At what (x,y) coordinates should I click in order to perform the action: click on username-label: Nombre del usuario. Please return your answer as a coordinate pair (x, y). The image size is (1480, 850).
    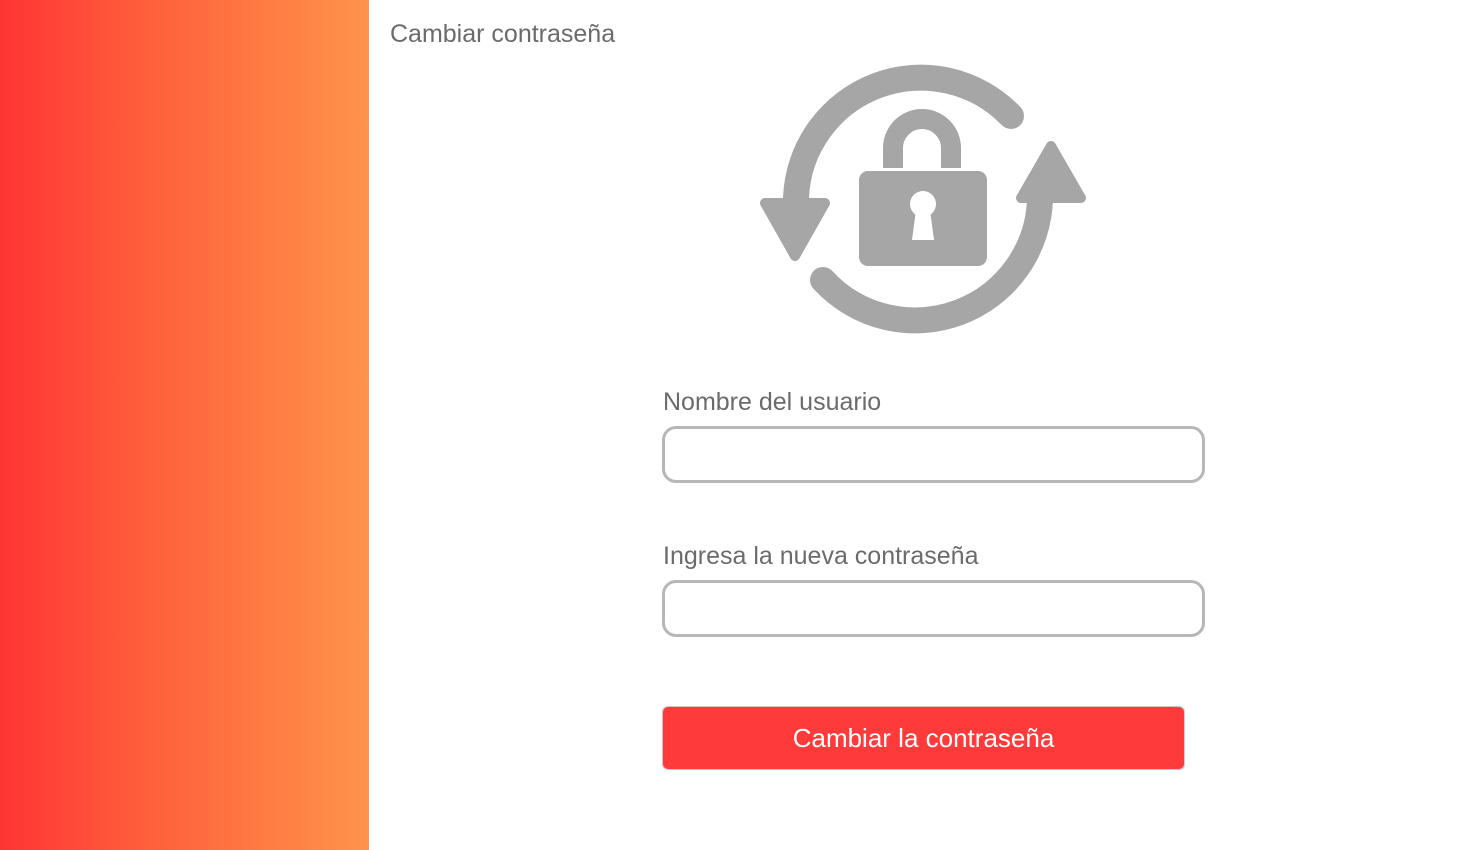
    Looking at the image, I should click on (772, 402).